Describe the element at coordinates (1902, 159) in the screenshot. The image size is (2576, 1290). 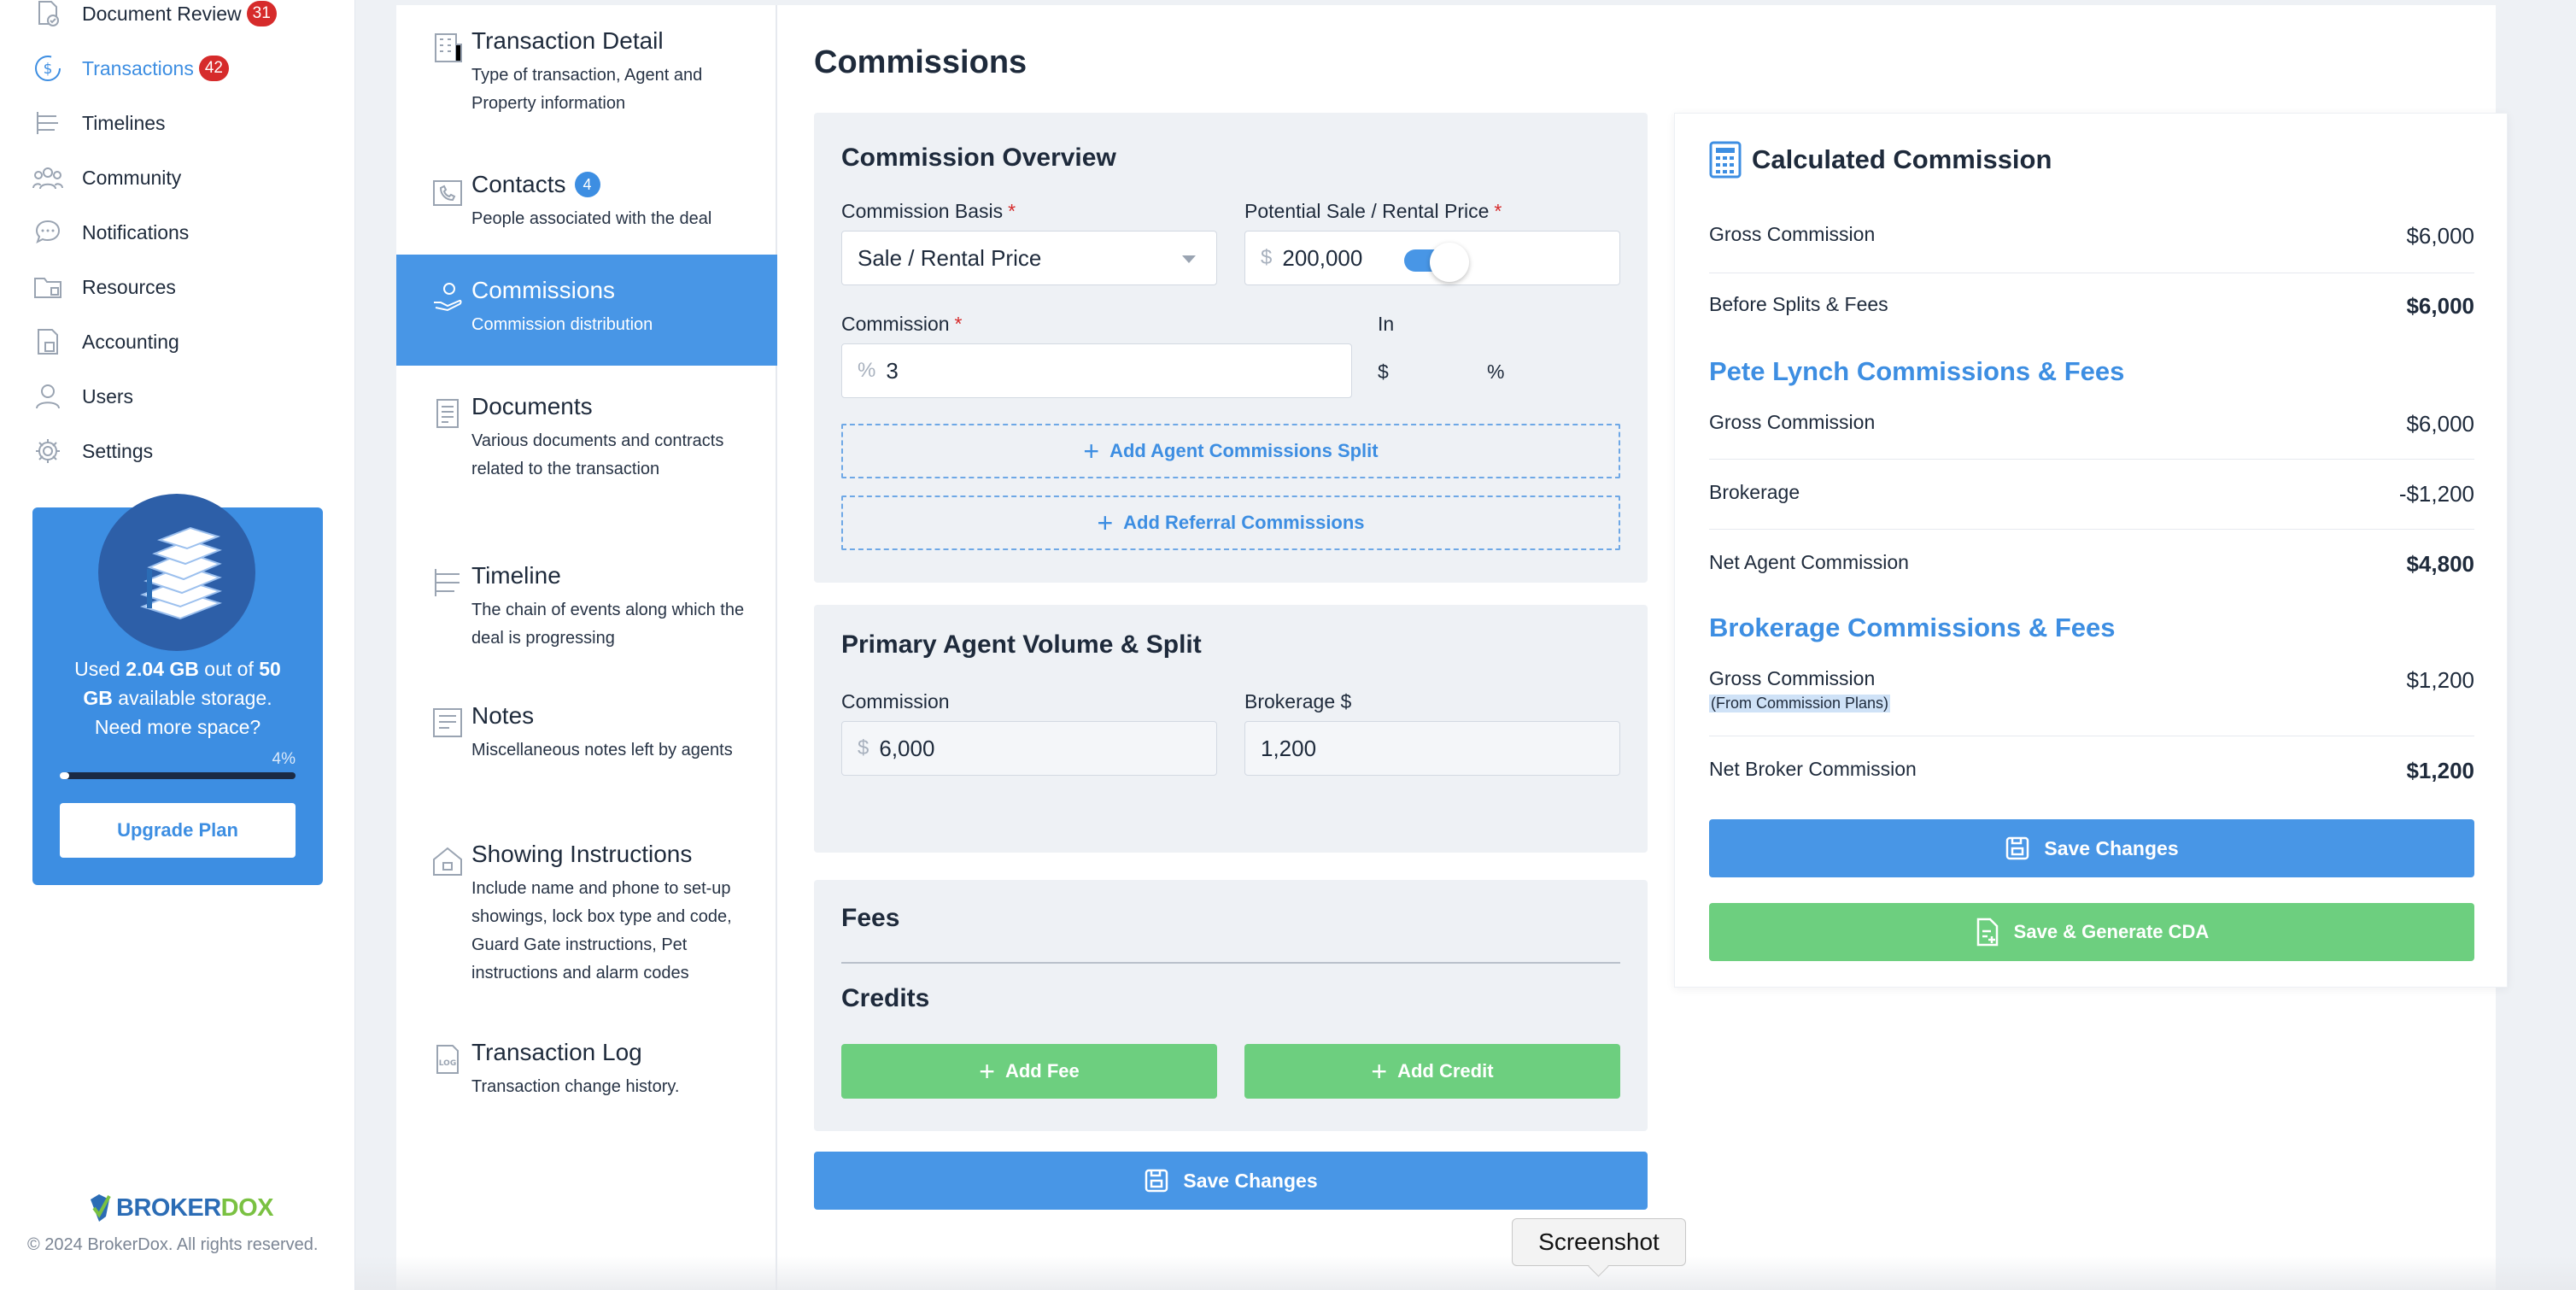
I see `card-title: Calculated Commission` at that location.